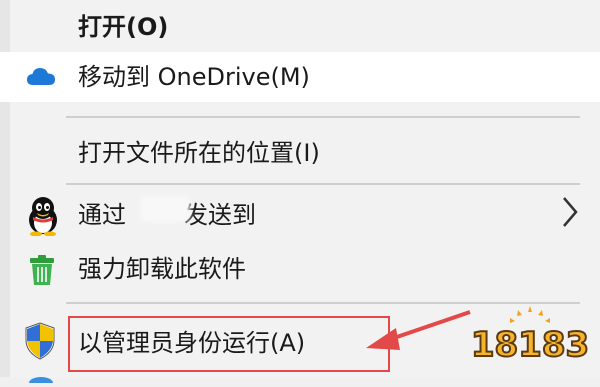  I want to click on chevron-right-icon, so click(570, 214).